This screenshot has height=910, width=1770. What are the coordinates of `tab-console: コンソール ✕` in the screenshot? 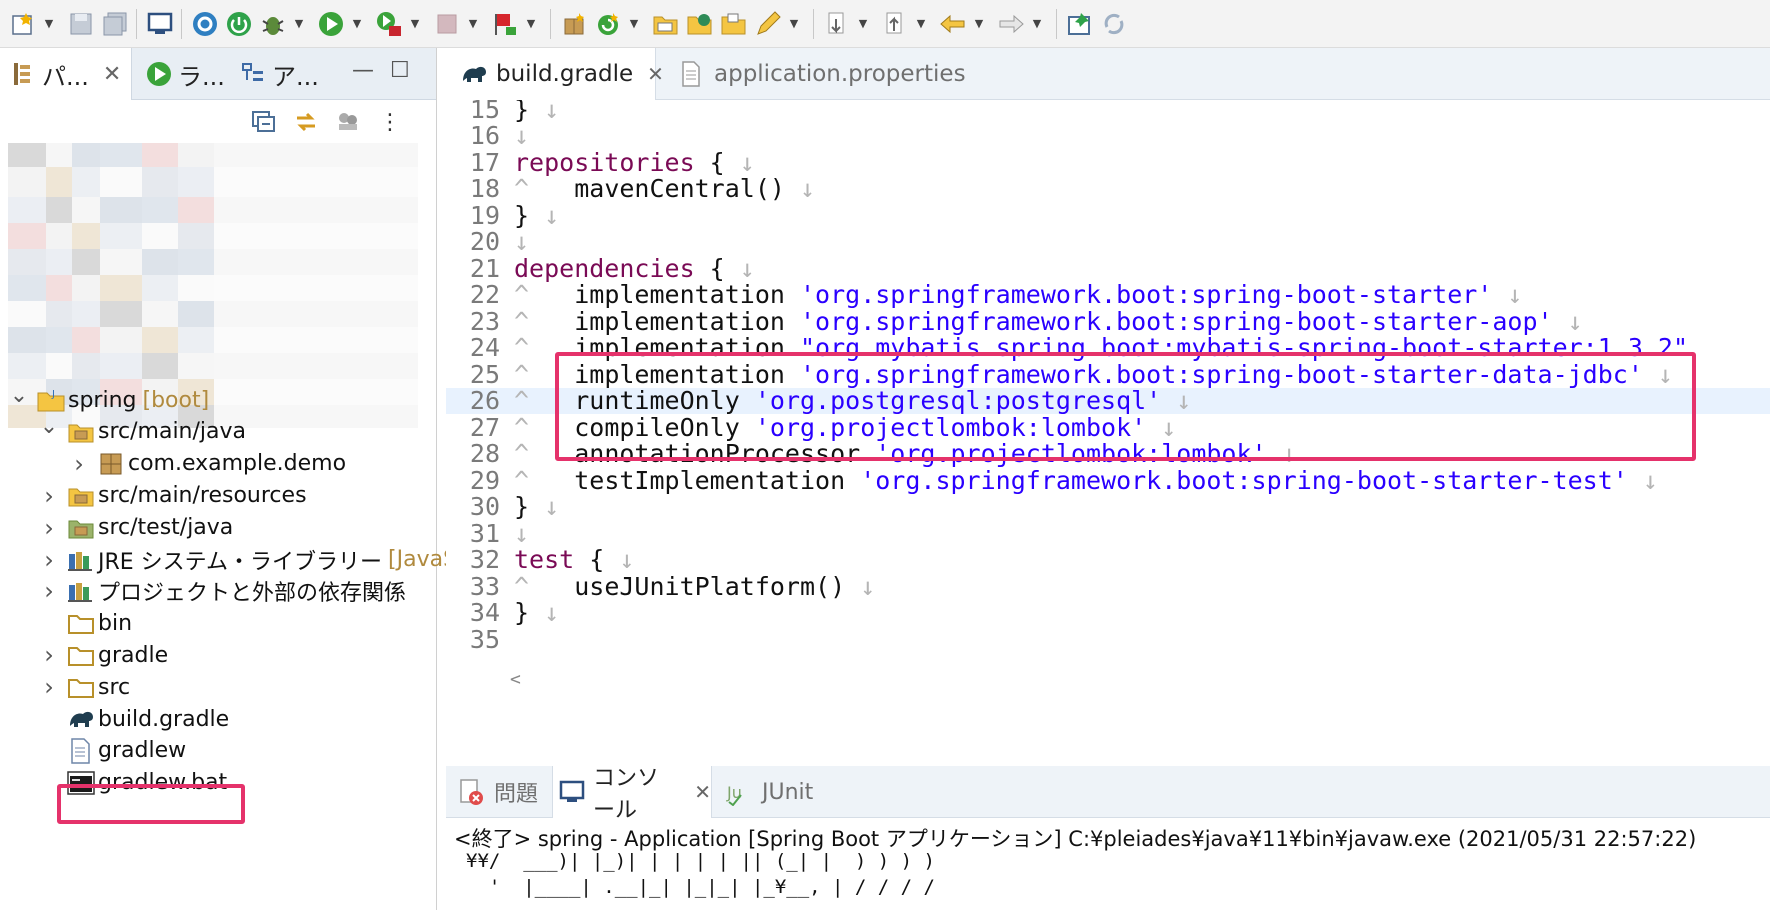 It's located at (632, 794).